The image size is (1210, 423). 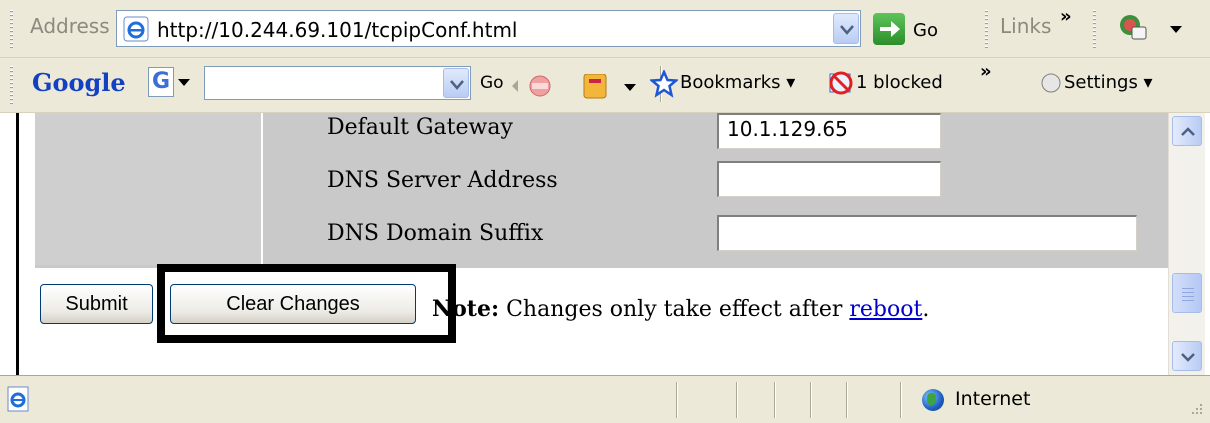 What do you see at coordinates (730, 82) in the screenshot?
I see `bookmarks-label: Bookmarks` at bounding box center [730, 82].